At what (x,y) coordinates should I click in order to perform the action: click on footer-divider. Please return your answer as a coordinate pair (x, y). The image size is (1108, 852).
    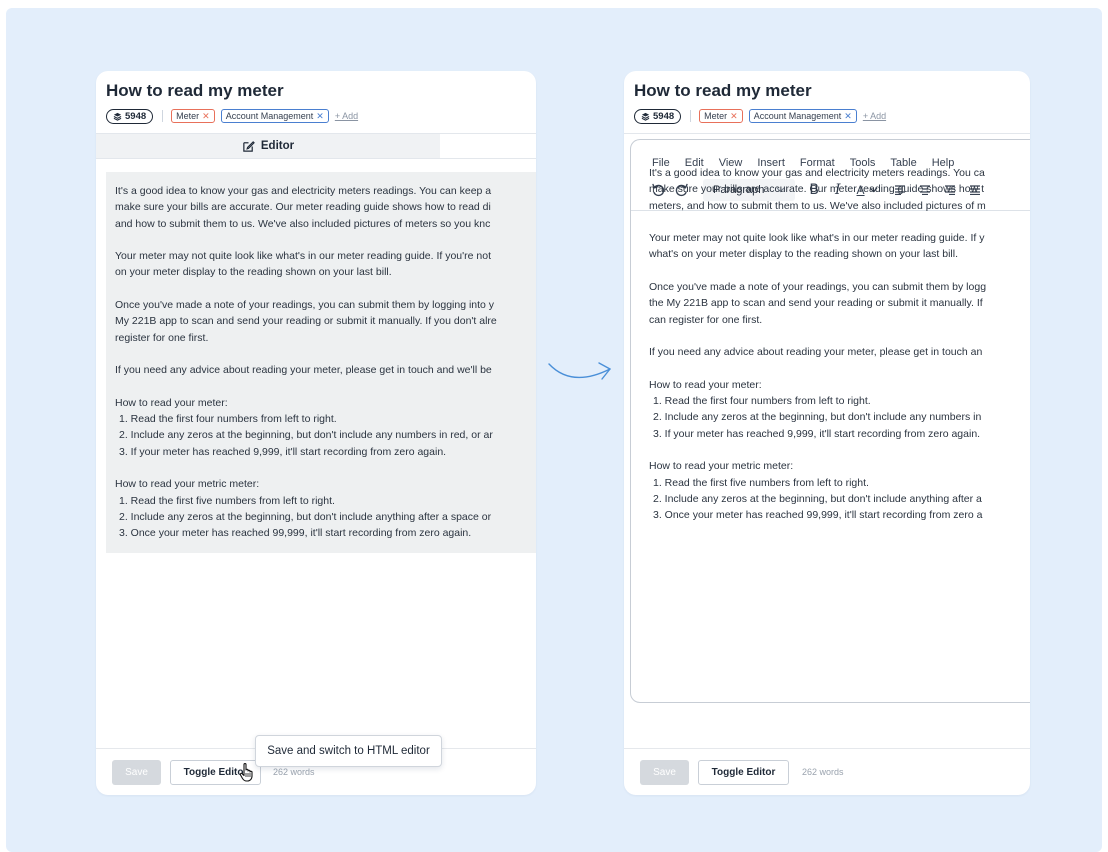
    Looking at the image, I should click on (827, 748).